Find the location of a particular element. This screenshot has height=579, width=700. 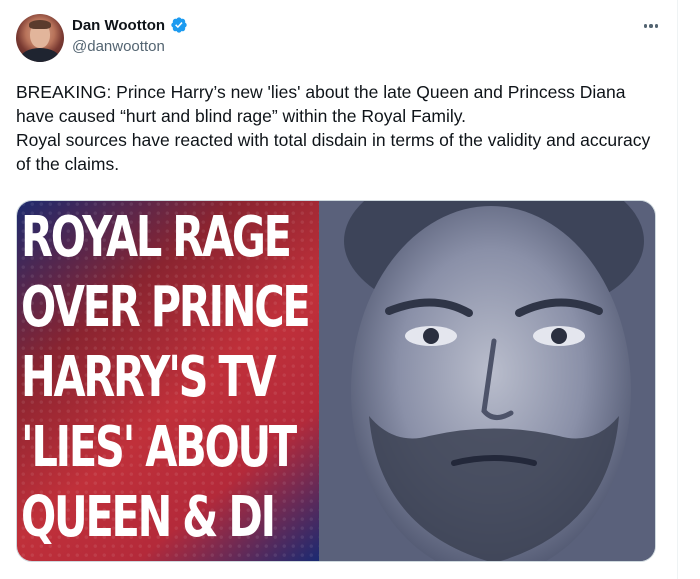

headline-line: ROYAL RAGE is located at coordinates (156, 237).